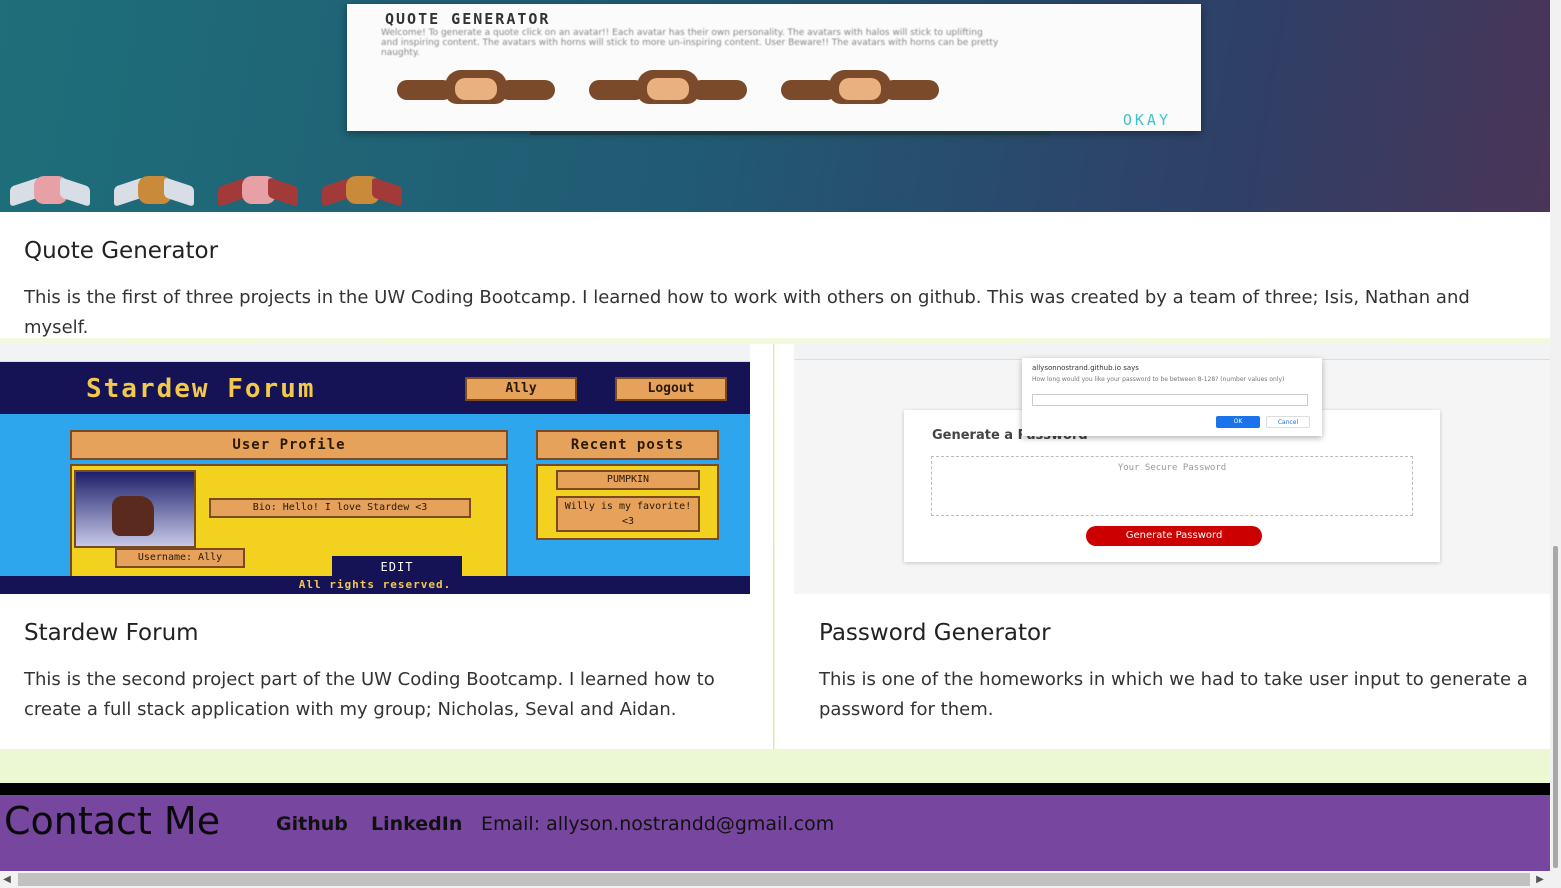 This screenshot has height=888, width=1561. What do you see at coordinates (1172, 486) in the screenshot?
I see `password-field: Your Secure Password` at bounding box center [1172, 486].